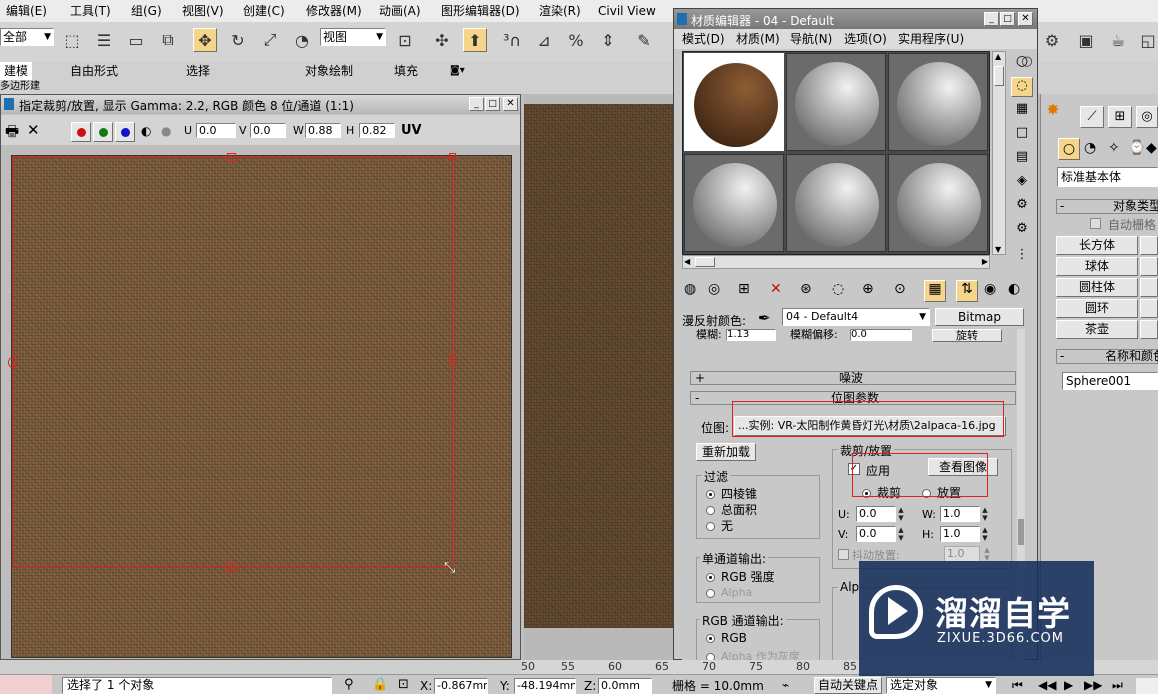 The image size is (1158, 694). Describe the element at coordinates (608, 40) in the screenshot. I see `spinner-snap-icon: ⇕` at that location.